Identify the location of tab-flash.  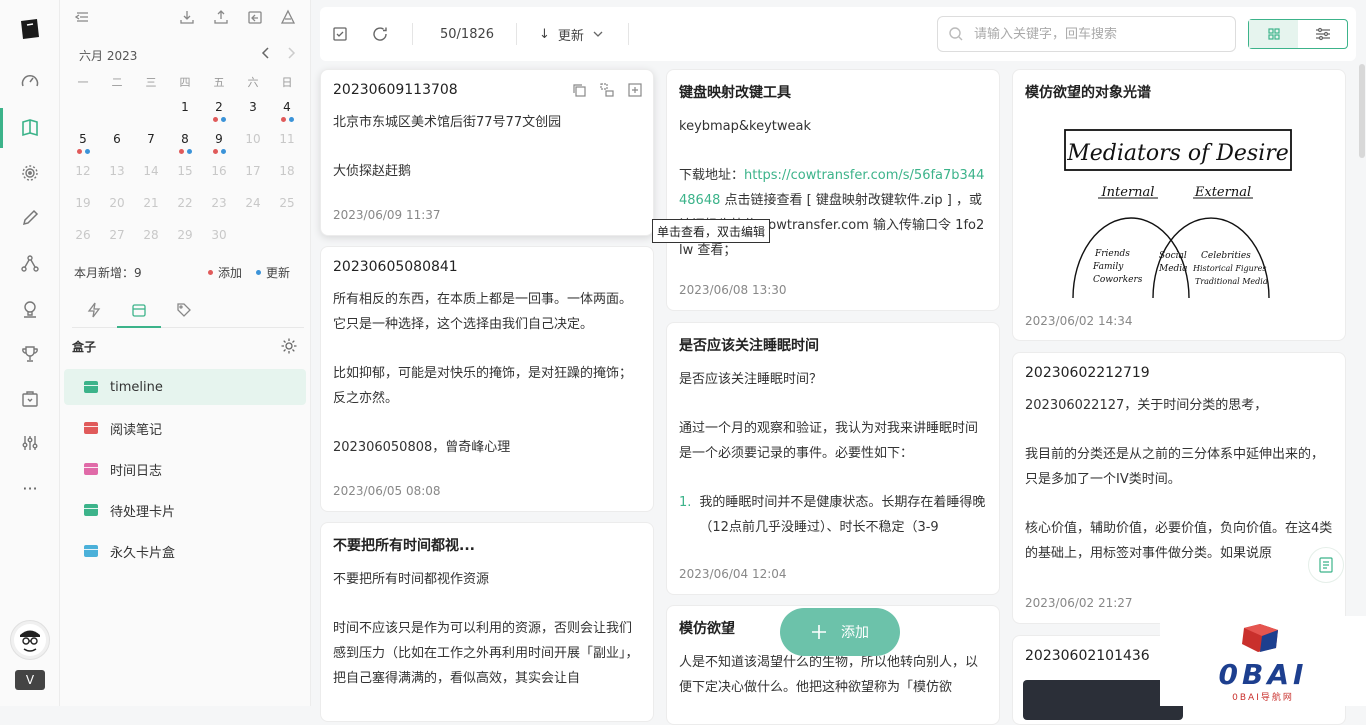
(94, 315).